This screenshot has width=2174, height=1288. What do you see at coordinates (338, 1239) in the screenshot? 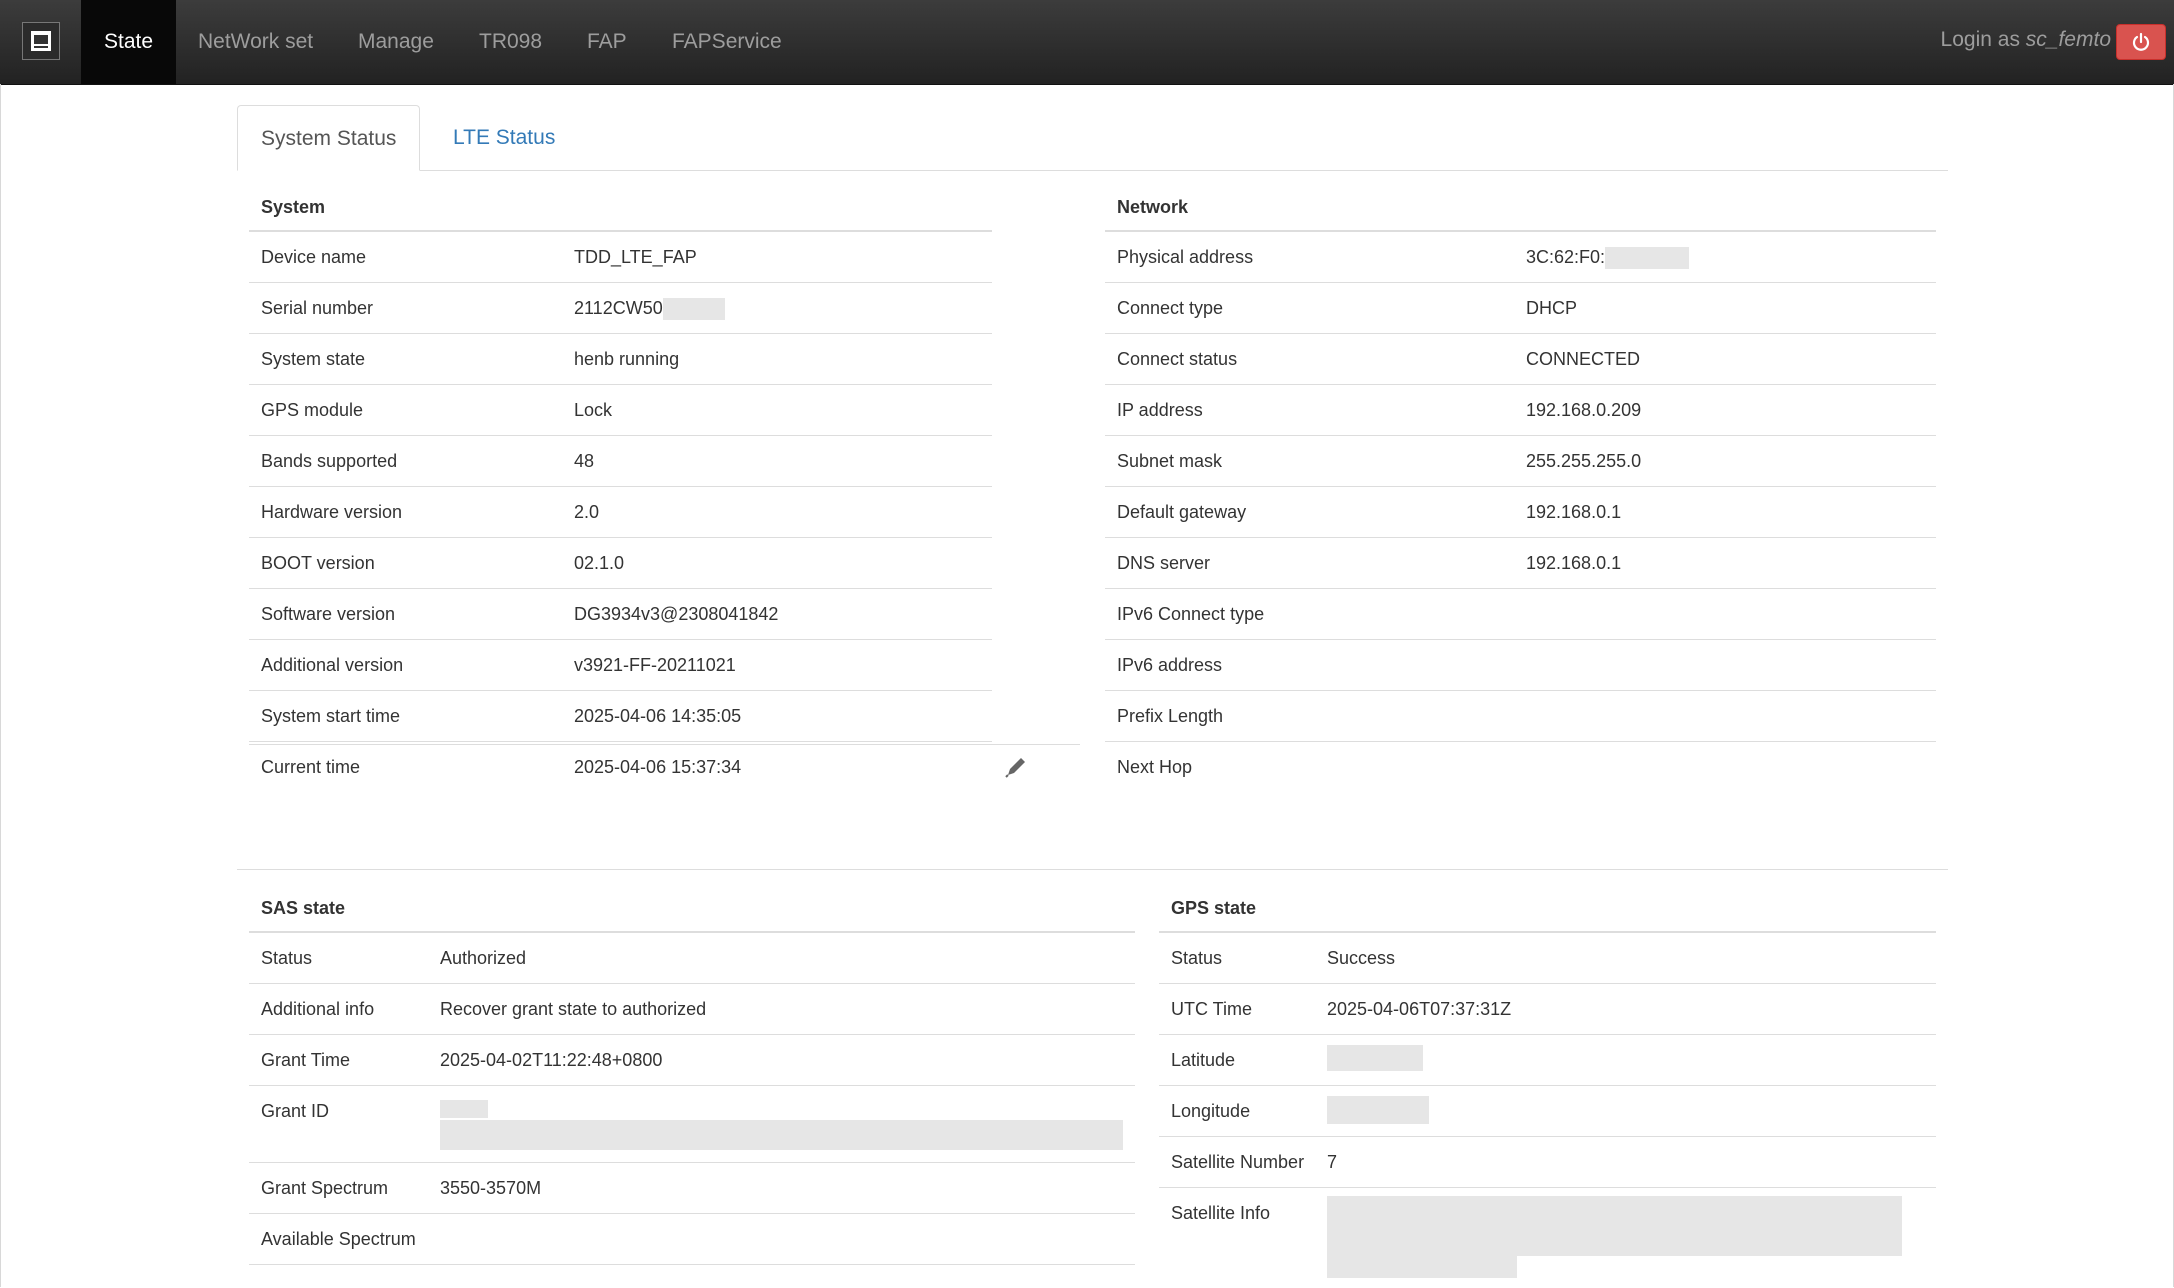
I see `row-key: Available Spectrum` at bounding box center [338, 1239].